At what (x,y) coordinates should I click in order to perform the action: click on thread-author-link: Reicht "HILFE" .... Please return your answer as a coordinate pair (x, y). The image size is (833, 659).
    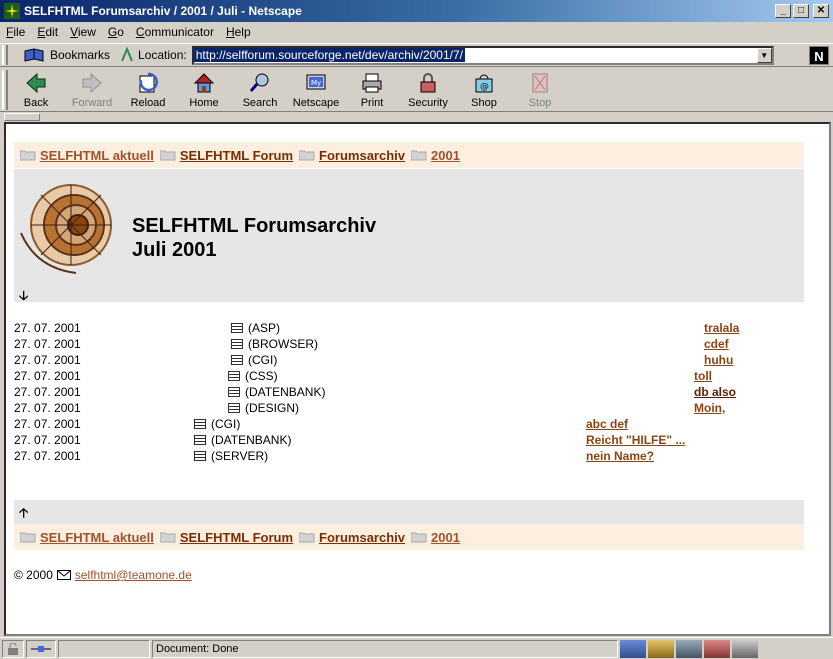
    Looking at the image, I should click on (635, 440).